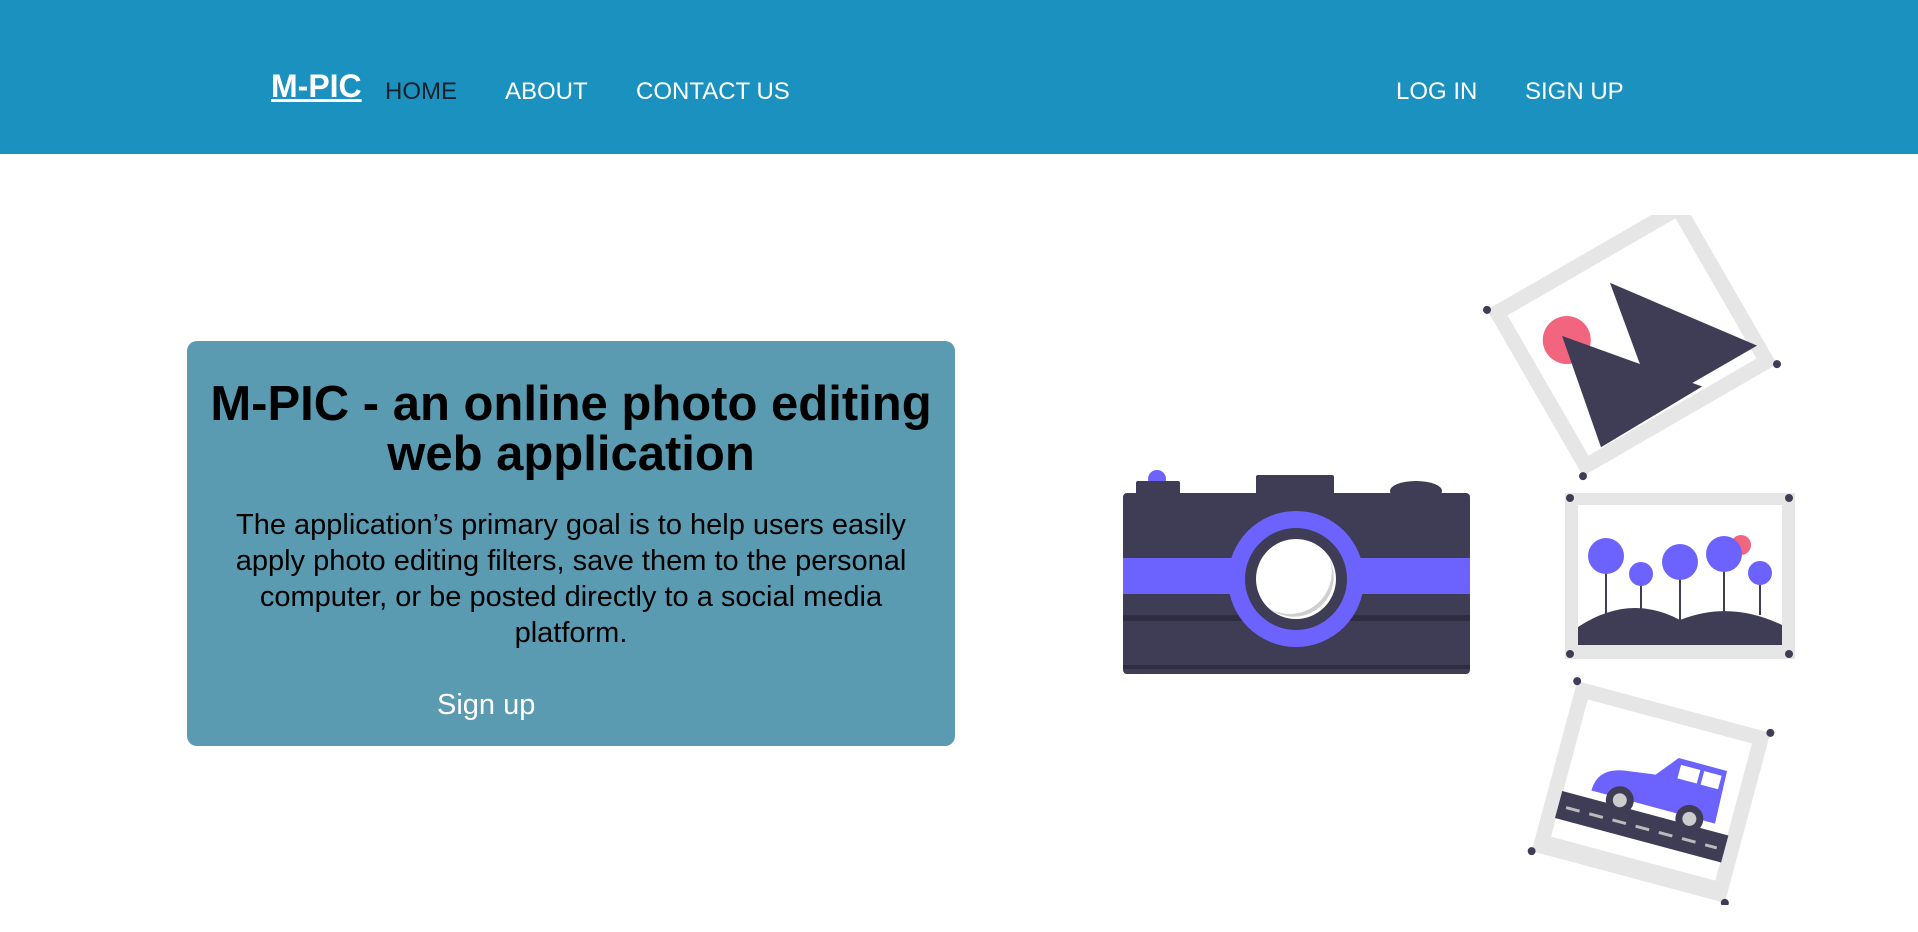 Image resolution: width=1918 pixels, height=932 pixels. Describe the element at coordinates (1651, 791) in the screenshot. I see `car-photo-icon` at that location.